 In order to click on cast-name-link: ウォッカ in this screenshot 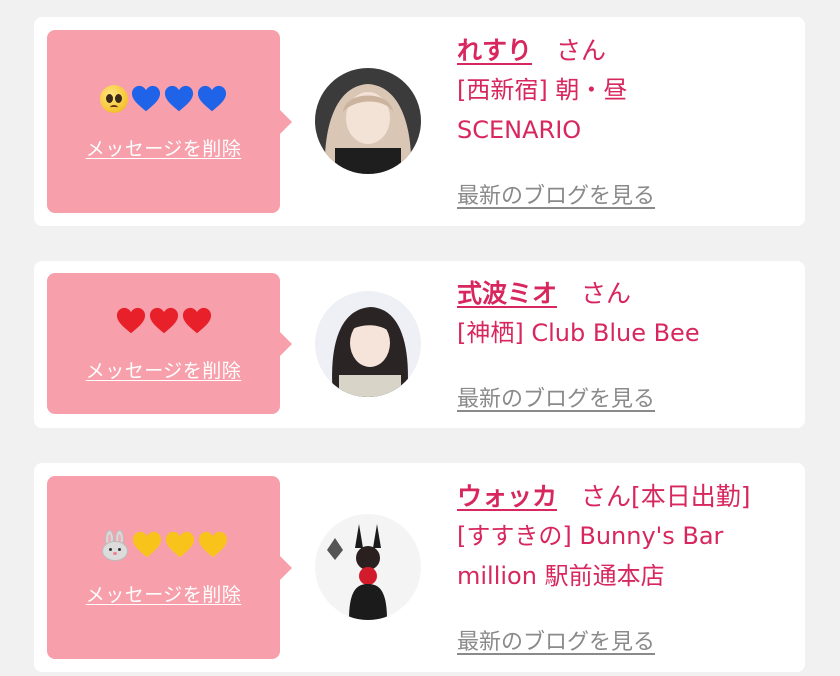, I will do `click(507, 496)`.